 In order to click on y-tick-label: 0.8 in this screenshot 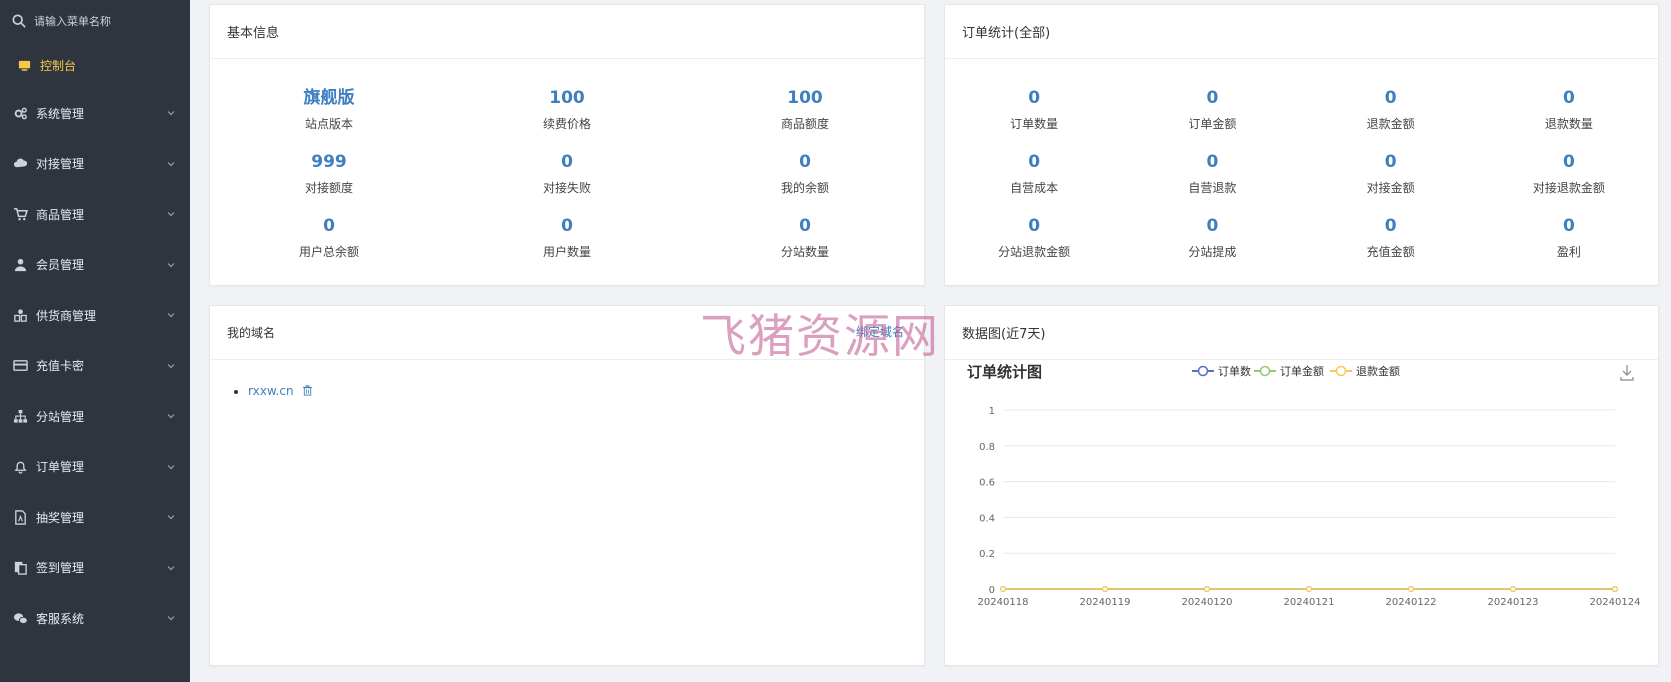, I will do `click(987, 447)`.